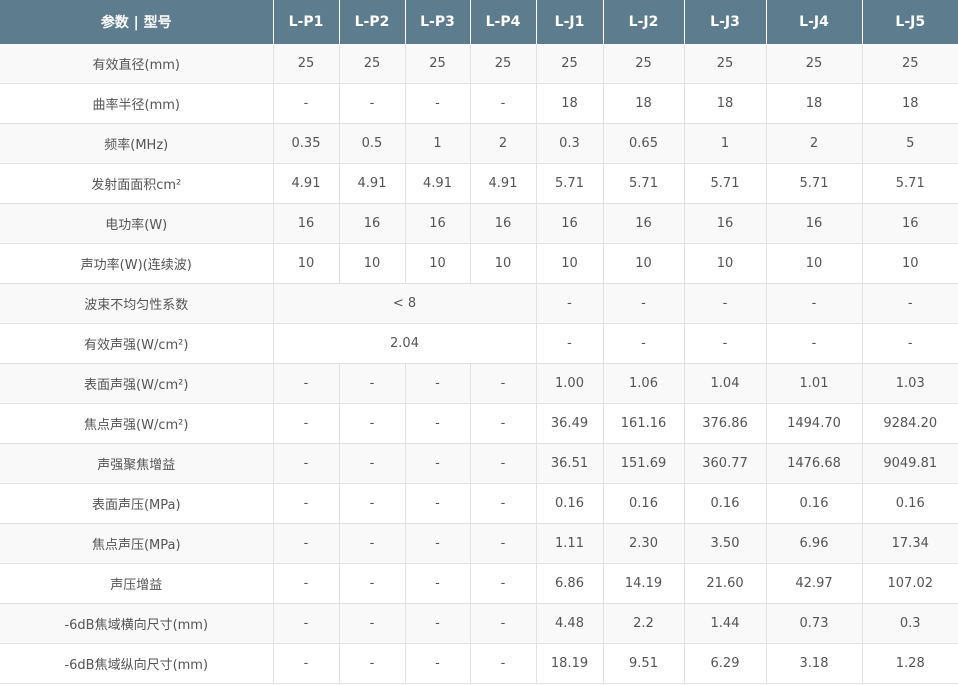 Image resolution: width=958 pixels, height=685 pixels. Describe the element at coordinates (137, 303) in the screenshot. I see `row-label: 波束不均匀性系数` at that location.